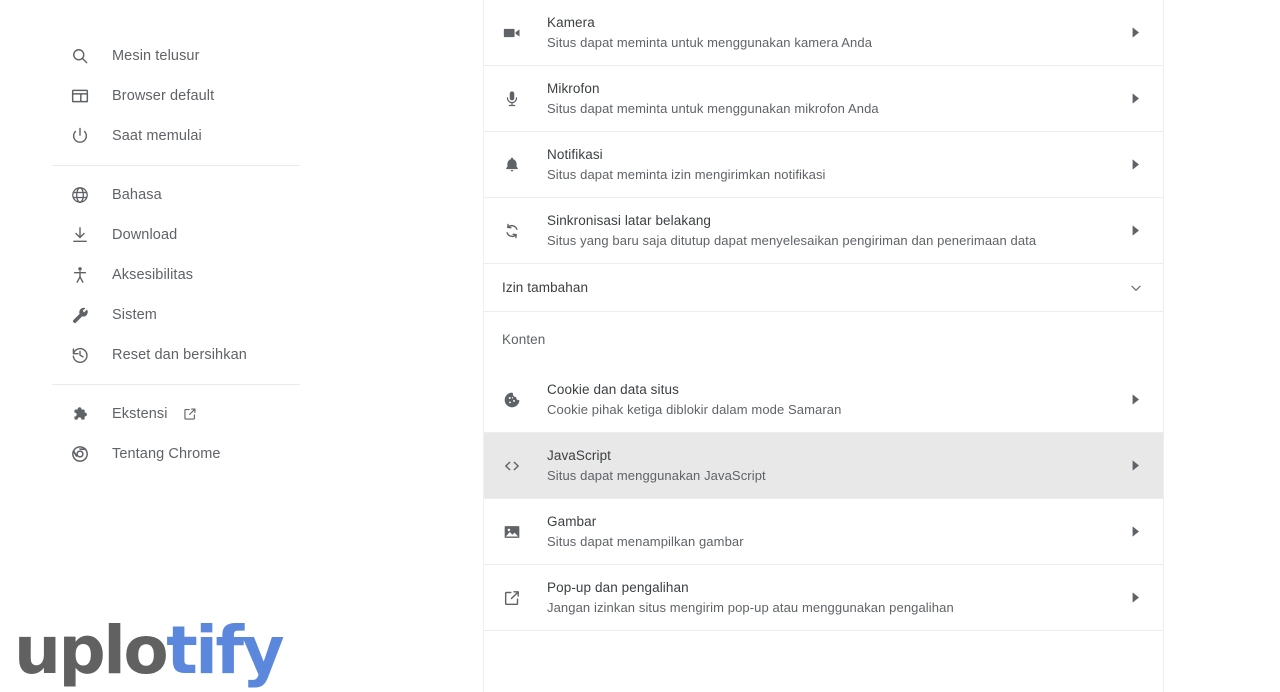 The image size is (1280, 692). Describe the element at coordinates (145, 235) in the screenshot. I see `sidebar-item-label: Download` at that location.